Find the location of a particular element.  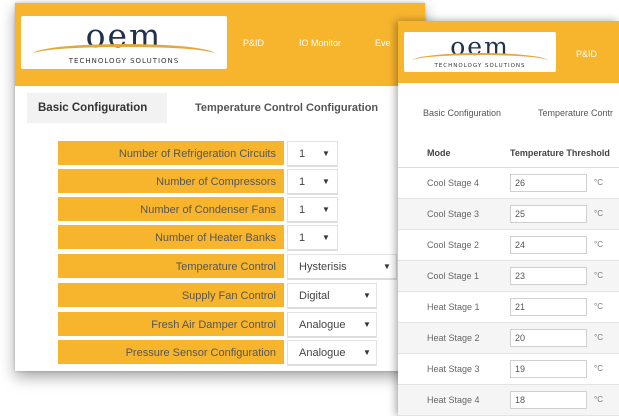

tab-temperature-control-configuration: Temperature Contr is located at coordinates (575, 113).